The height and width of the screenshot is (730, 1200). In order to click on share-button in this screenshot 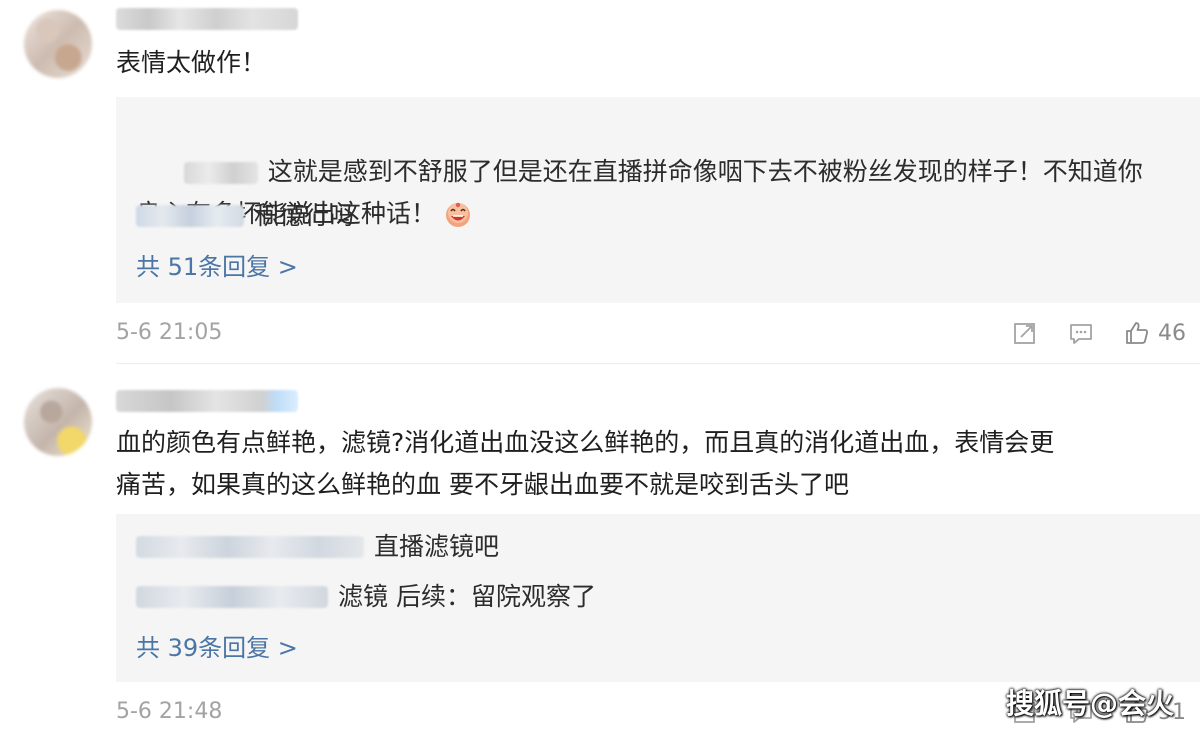, I will do `click(1025, 333)`.